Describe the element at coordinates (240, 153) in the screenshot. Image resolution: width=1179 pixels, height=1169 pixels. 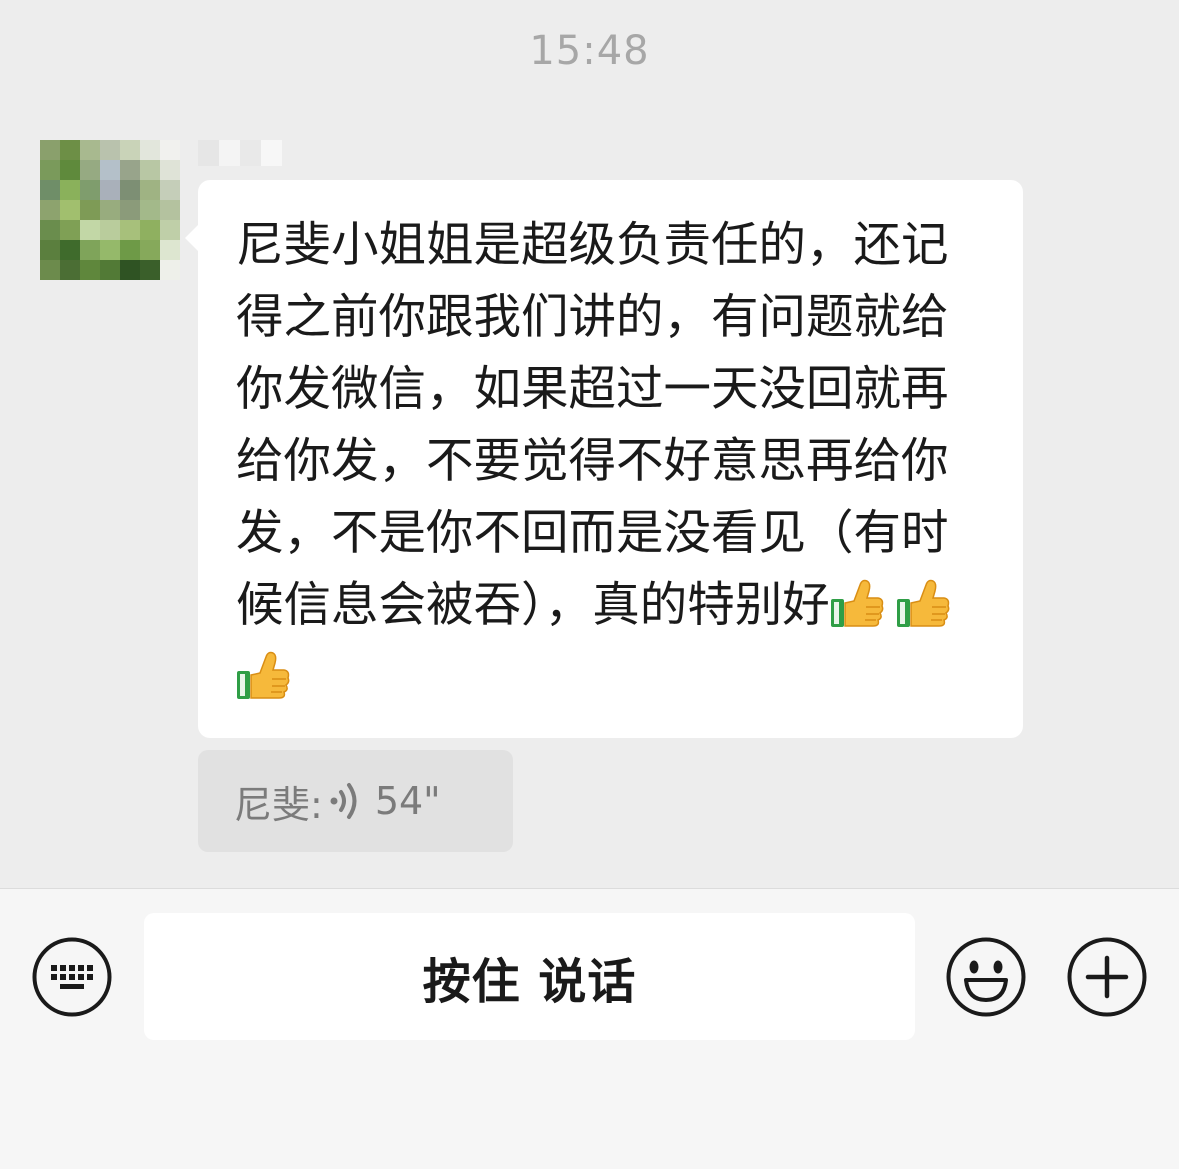
I see `sender-name-blurred` at that location.